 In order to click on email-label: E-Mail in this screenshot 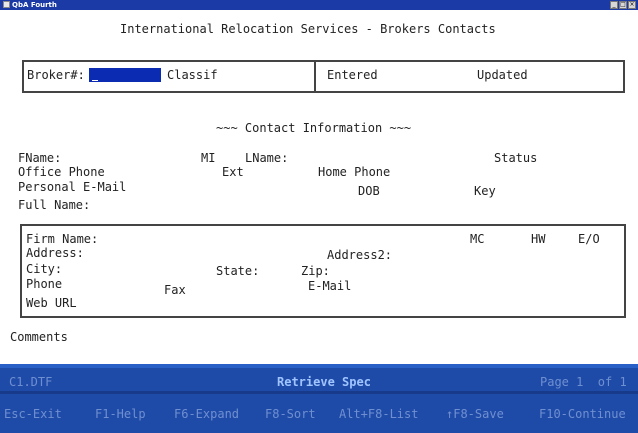, I will do `click(330, 286)`.